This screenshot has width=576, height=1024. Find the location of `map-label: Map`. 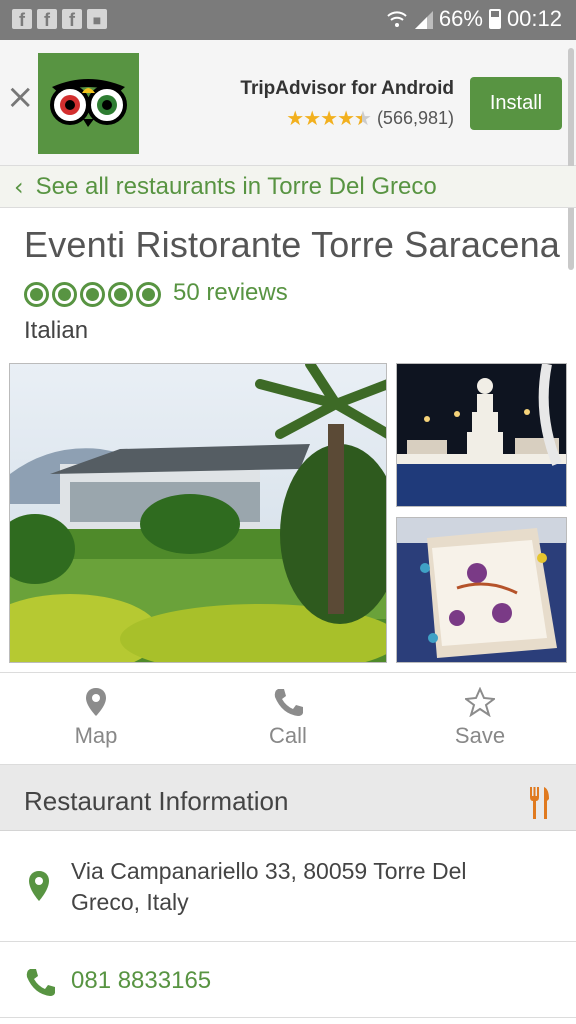

map-label: Map is located at coordinates (96, 735).